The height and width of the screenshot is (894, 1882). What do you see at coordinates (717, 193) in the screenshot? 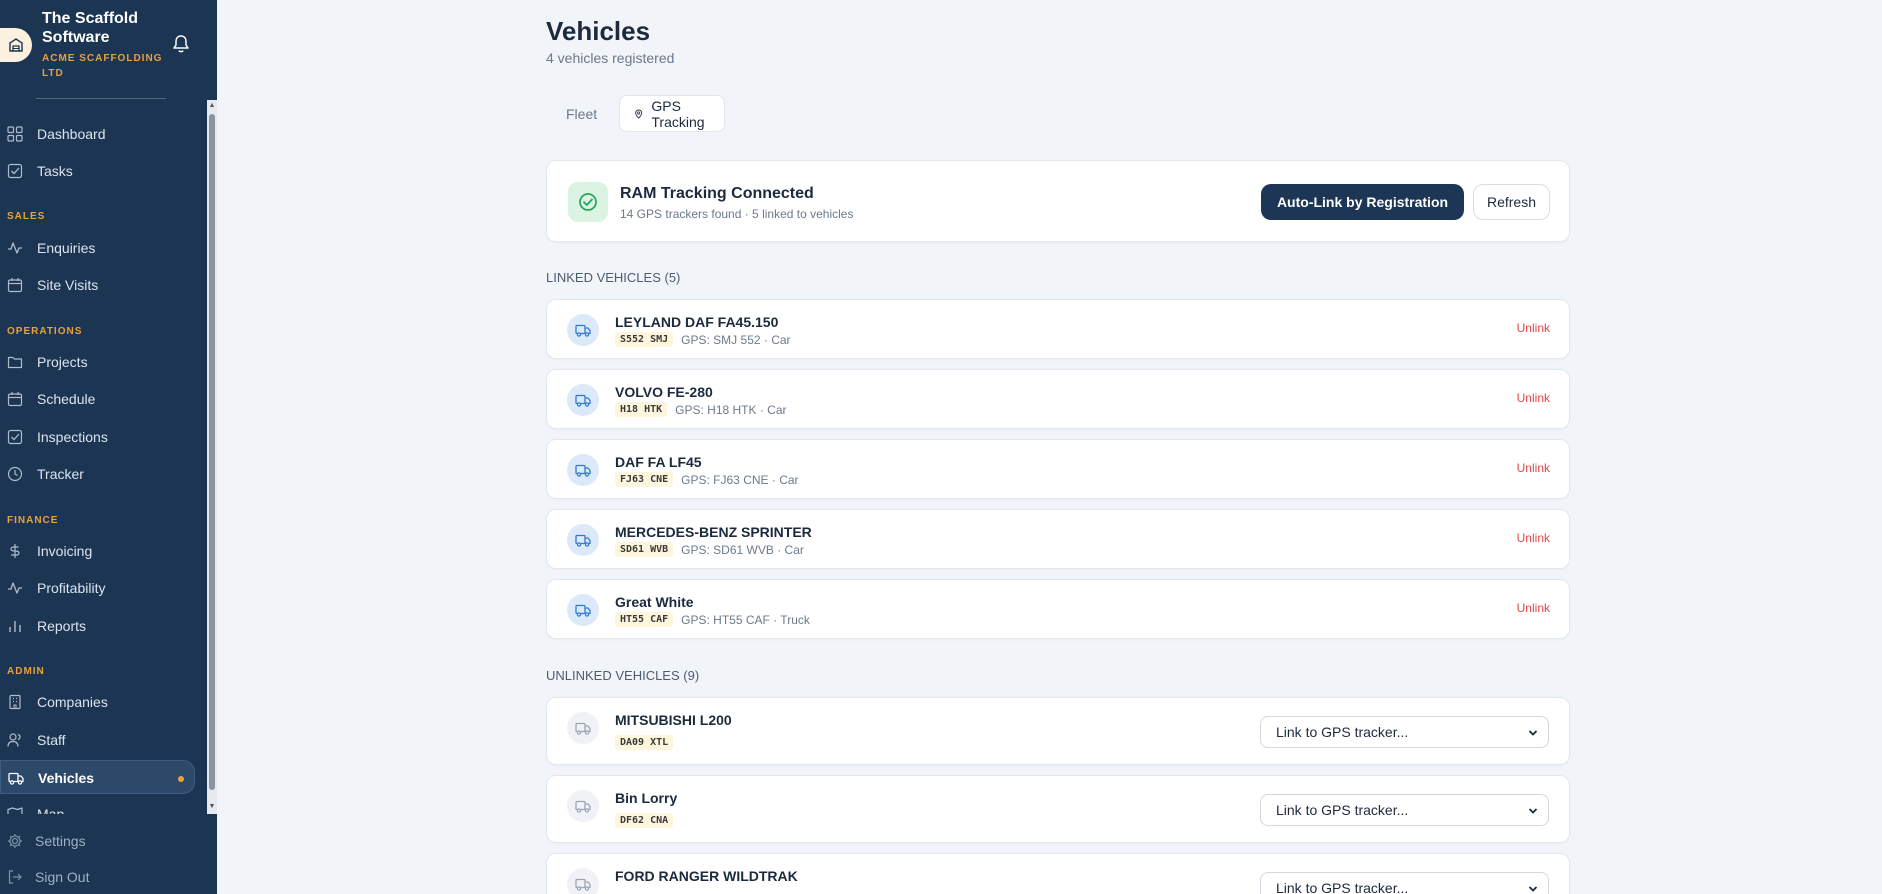
I see `status-title: RAM Tracking Connected` at bounding box center [717, 193].